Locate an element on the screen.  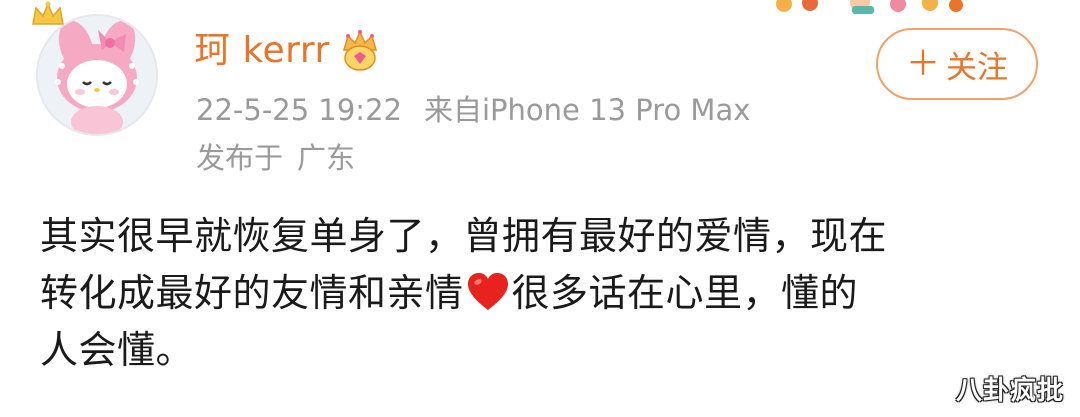
post-text-line-3: 人会懂。 is located at coordinates (117, 350).